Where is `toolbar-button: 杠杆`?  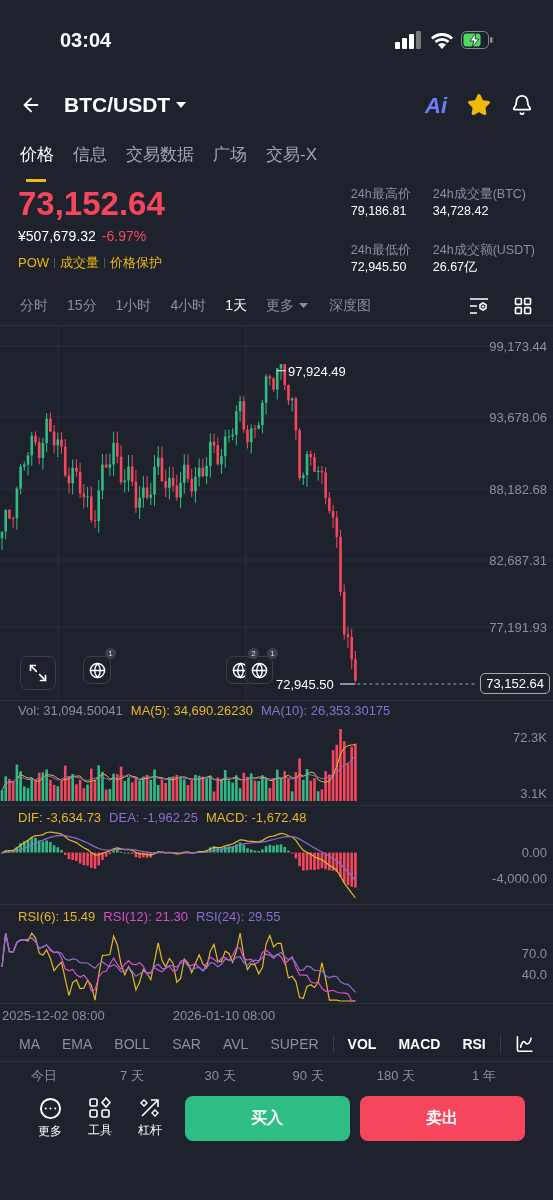
toolbar-button: 杠杆 is located at coordinates (150, 1118).